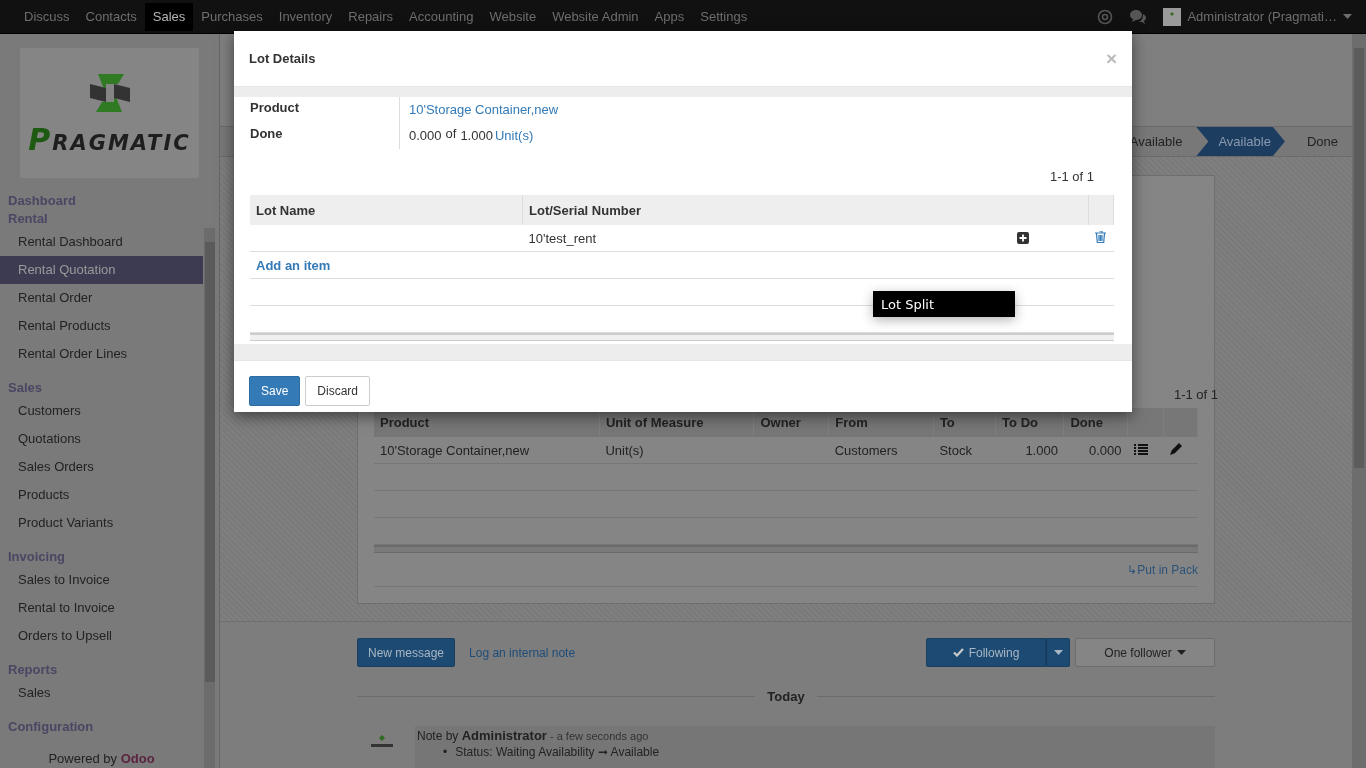  What do you see at coordinates (101, 326) in the screenshot?
I see `sidebar-item: Rental Products` at bounding box center [101, 326].